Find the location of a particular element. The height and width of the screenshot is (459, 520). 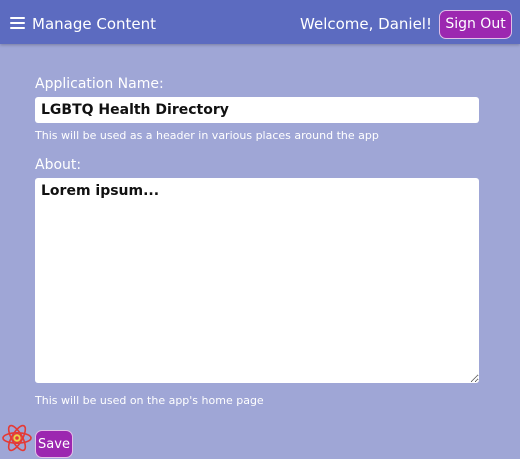

app-header: Manage Content Welcome, Daniel! Sign Out is located at coordinates (260, 22).